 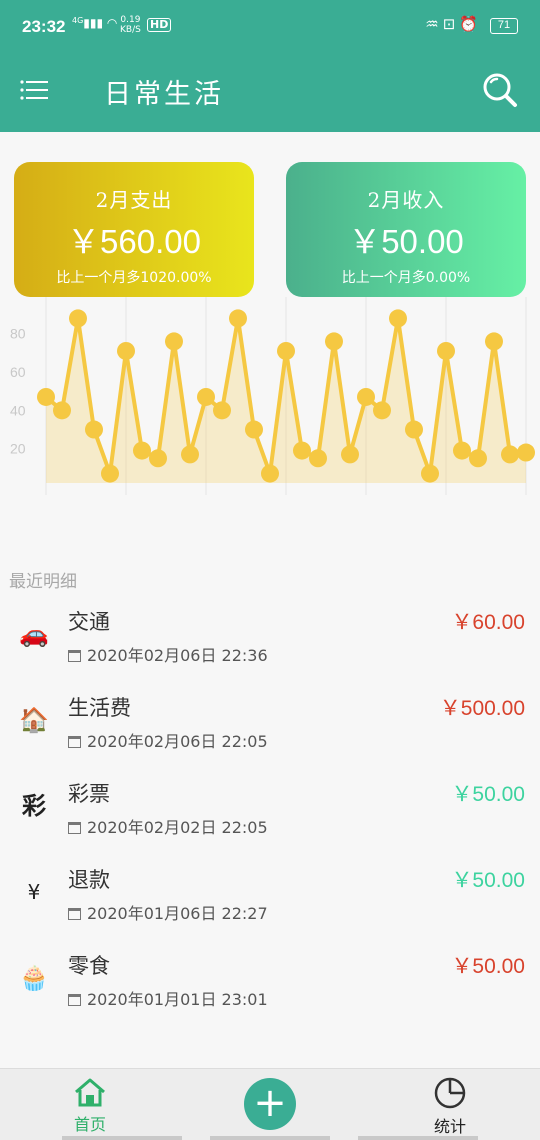 What do you see at coordinates (90, 1092) in the screenshot?
I see `home-icon` at bounding box center [90, 1092].